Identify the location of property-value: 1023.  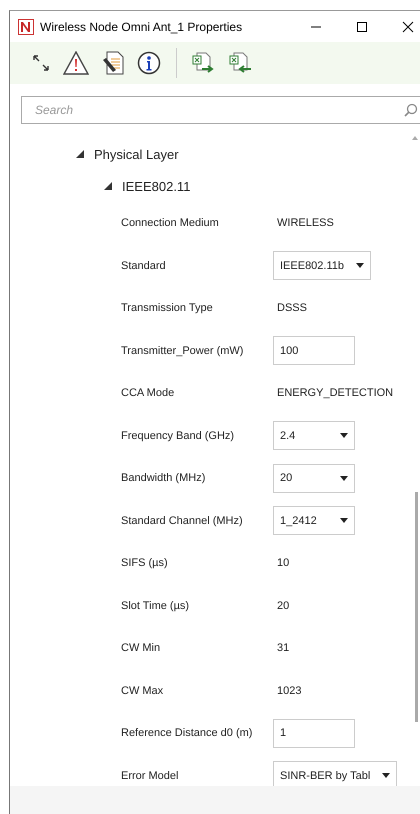
(289, 690).